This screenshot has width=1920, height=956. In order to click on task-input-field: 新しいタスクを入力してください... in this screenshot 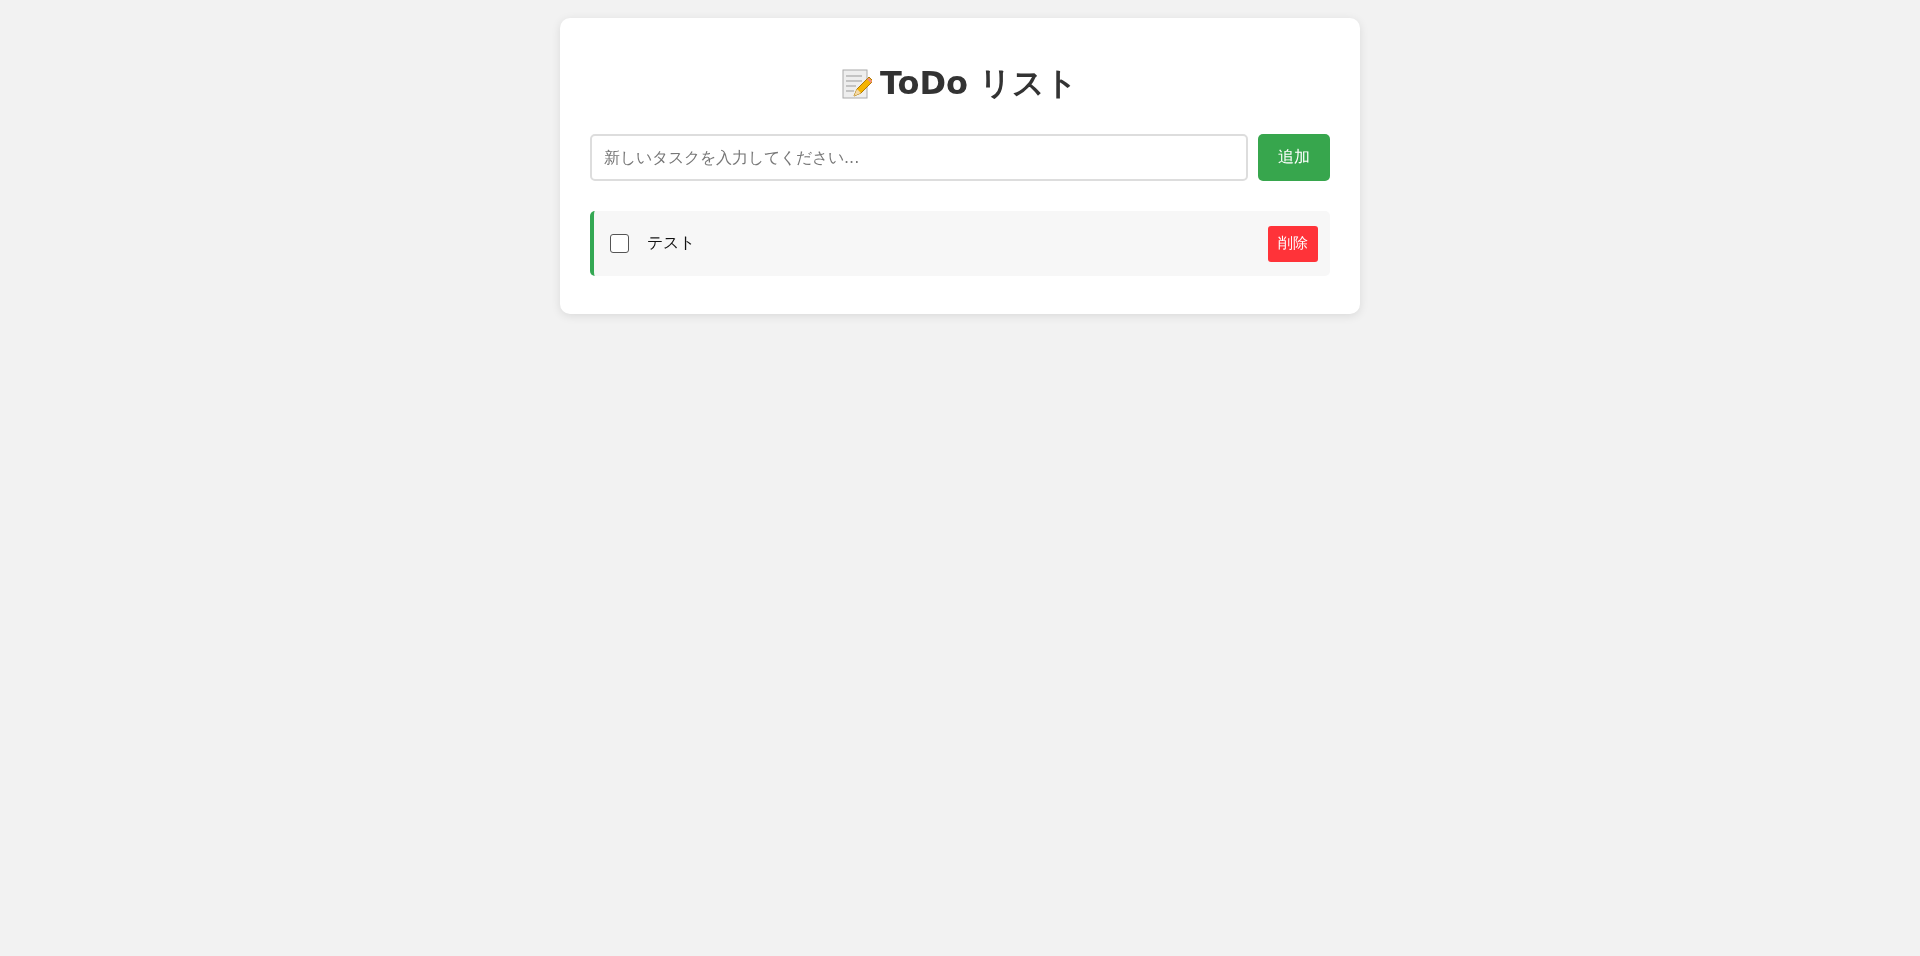, I will do `click(919, 157)`.